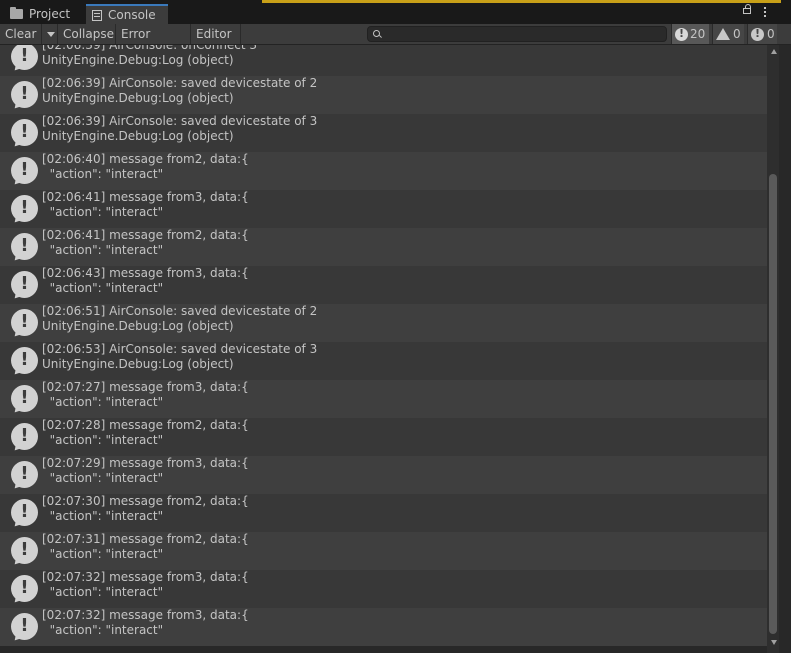 The width and height of the screenshot is (791, 653). What do you see at coordinates (521, 1) in the screenshot?
I see `window-accent-strip` at bounding box center [521, 1].